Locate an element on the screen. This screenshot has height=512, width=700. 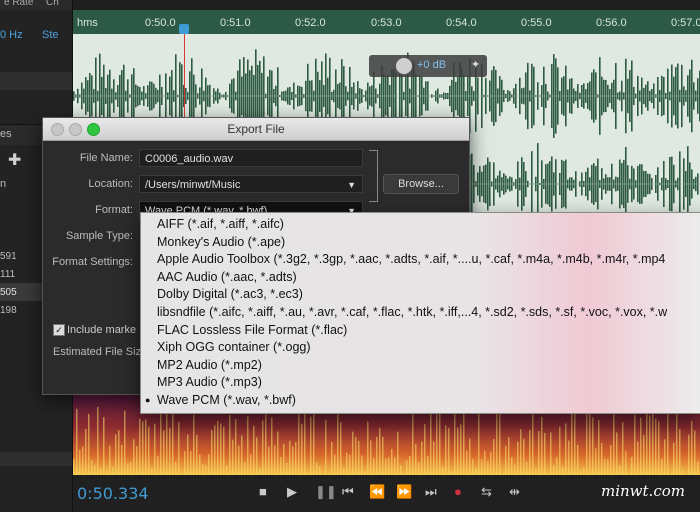
loop-button: ⇆ is located at coordinates (486, 492).